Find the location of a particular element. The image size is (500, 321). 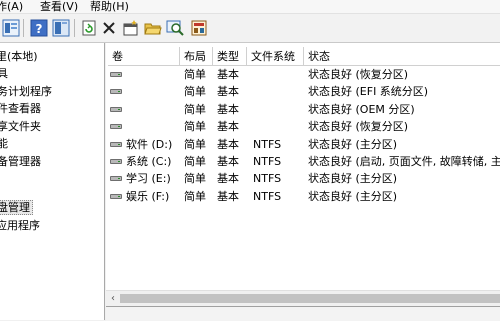

tree-item-label: 应用程序 is located at coordinates (20, 225).